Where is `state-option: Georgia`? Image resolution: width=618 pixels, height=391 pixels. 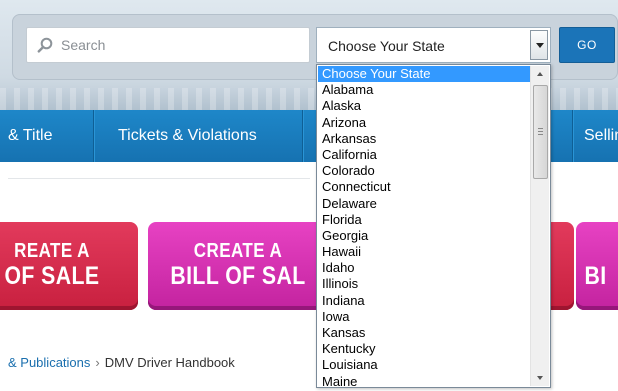
state-option: Georgia is located at coordinates (424, 236).